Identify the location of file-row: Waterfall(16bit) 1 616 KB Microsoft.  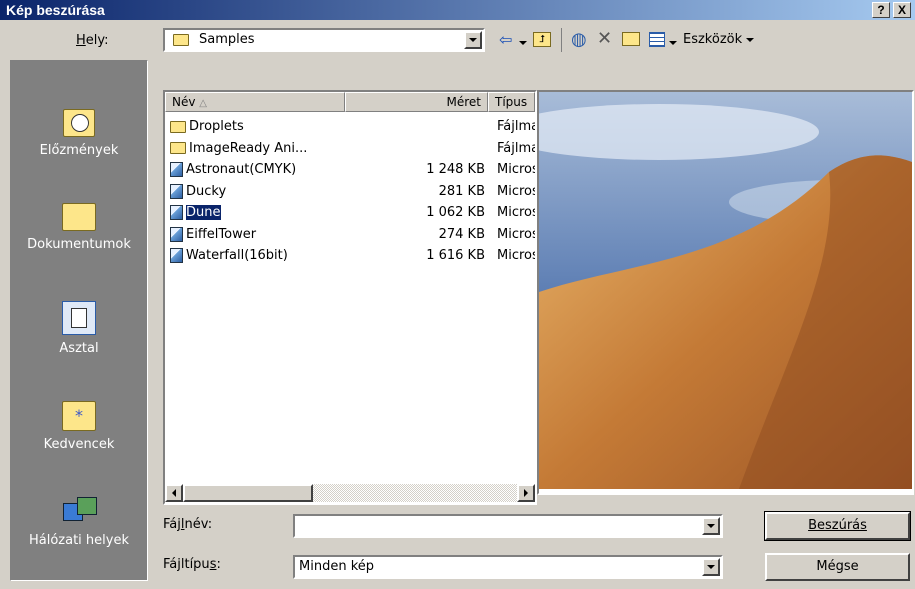
(352, 255).